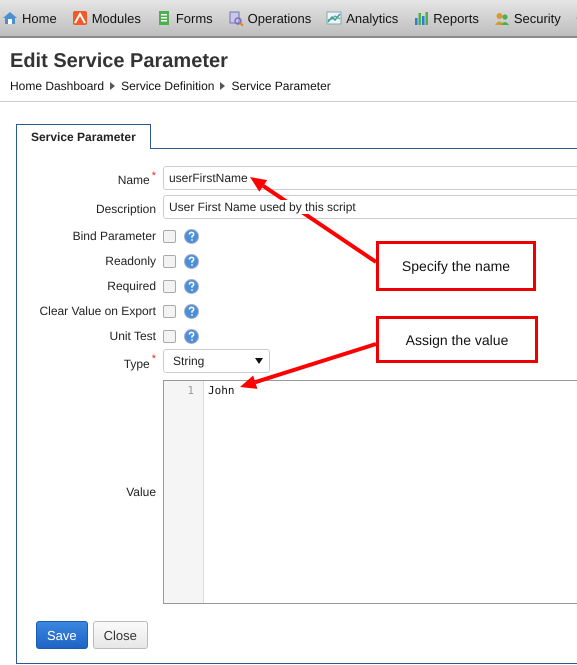 Image resolution: width=577 pixels, height=665 pixels. Describe the element at coordinates (275, 18) in the screenshot. I see `nav-item: Operations` at that location.